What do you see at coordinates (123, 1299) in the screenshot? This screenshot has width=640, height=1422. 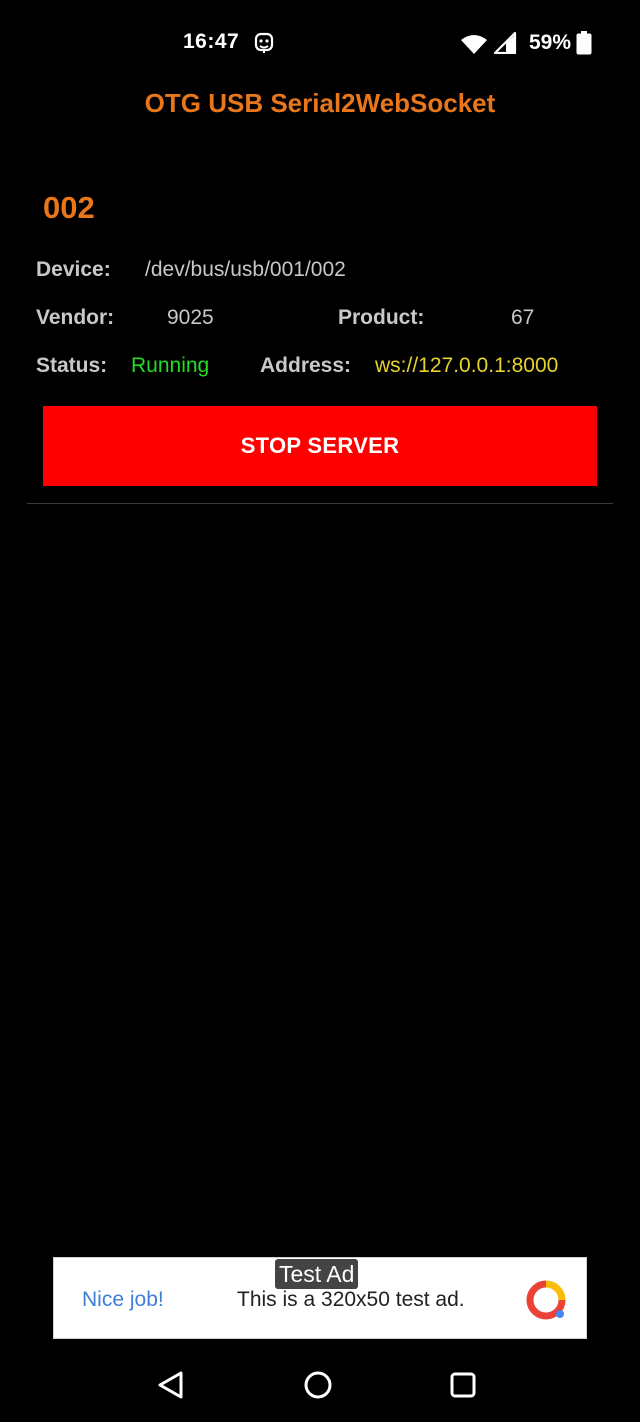 I see `ad-nice-job-text: Nice job!` at bounding box center [123, 1299].